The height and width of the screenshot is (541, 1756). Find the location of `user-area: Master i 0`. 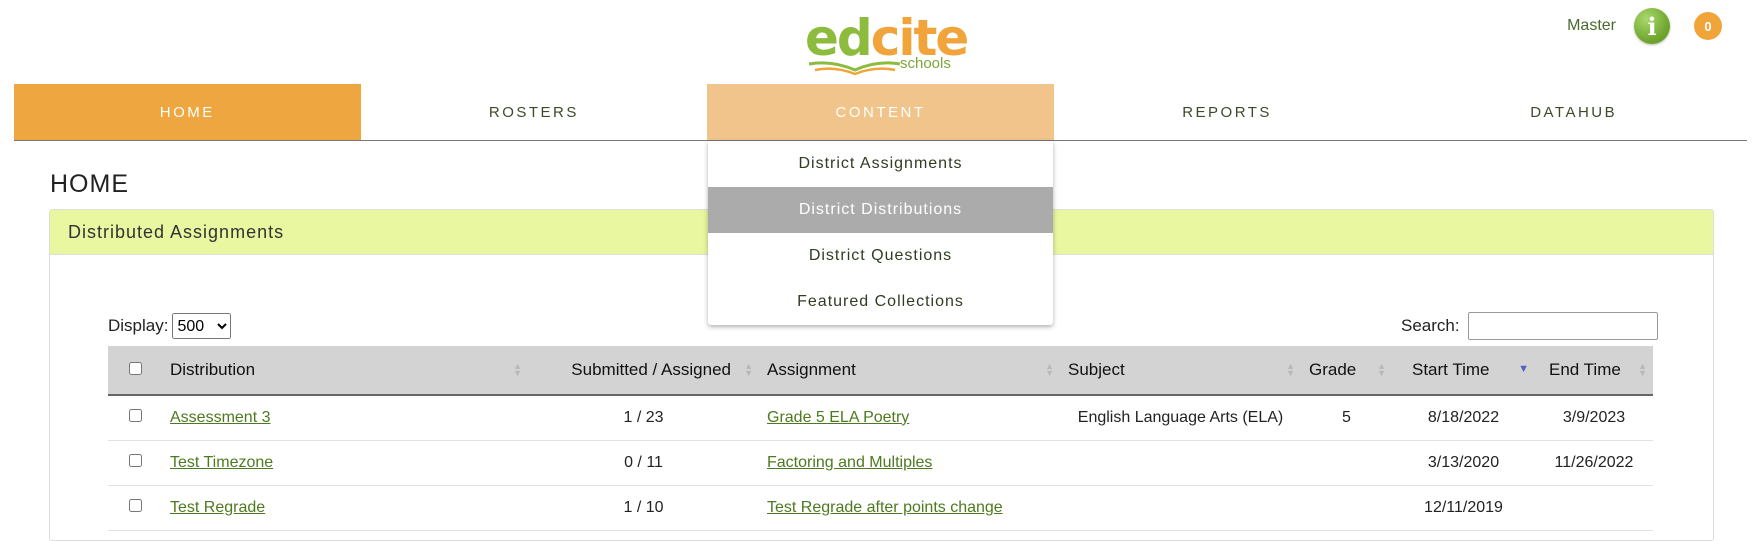

user-area: Master i 0 is located at coordinates (1644, 26).